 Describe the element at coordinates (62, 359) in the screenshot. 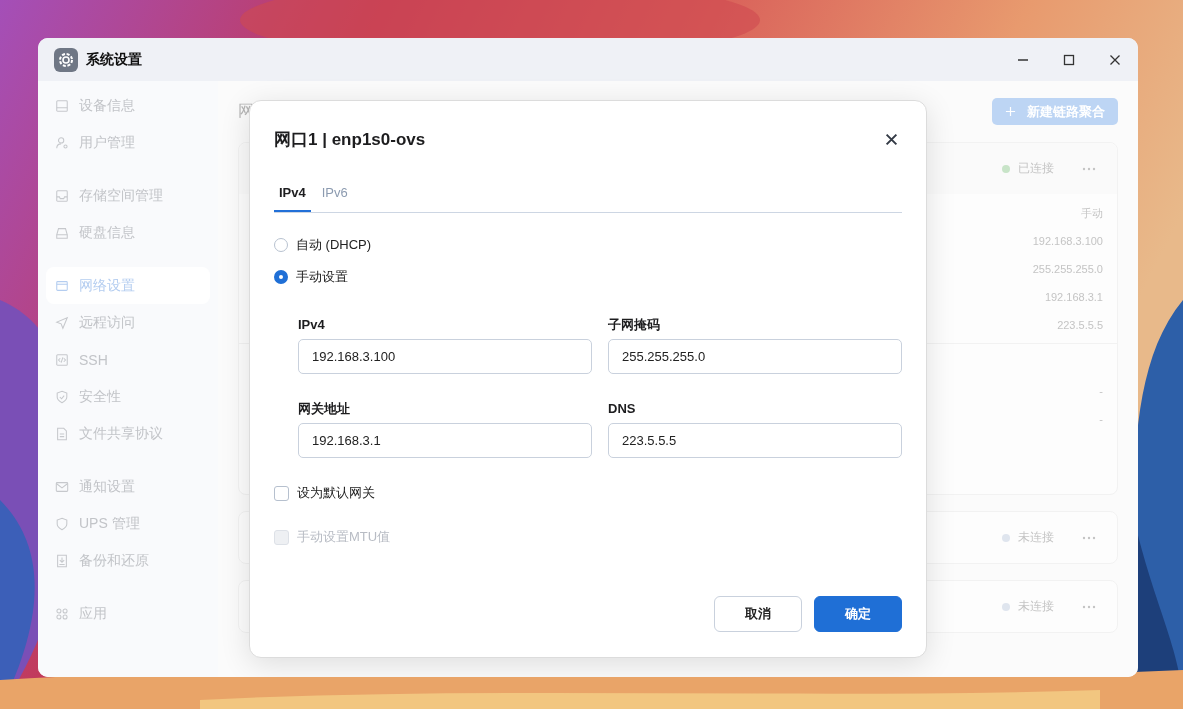

I see `code-icon` at that location.